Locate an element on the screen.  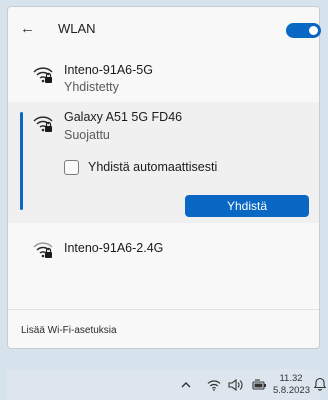
selection-indicator is located at coordinates (21, 161).